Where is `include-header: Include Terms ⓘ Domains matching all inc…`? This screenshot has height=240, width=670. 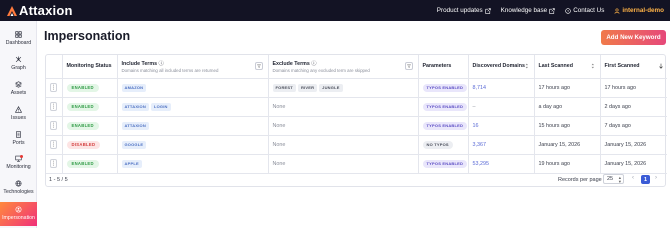 include-header: Include Terms ⓘ Domains matching all inc… is located at coordinates (193, 67).